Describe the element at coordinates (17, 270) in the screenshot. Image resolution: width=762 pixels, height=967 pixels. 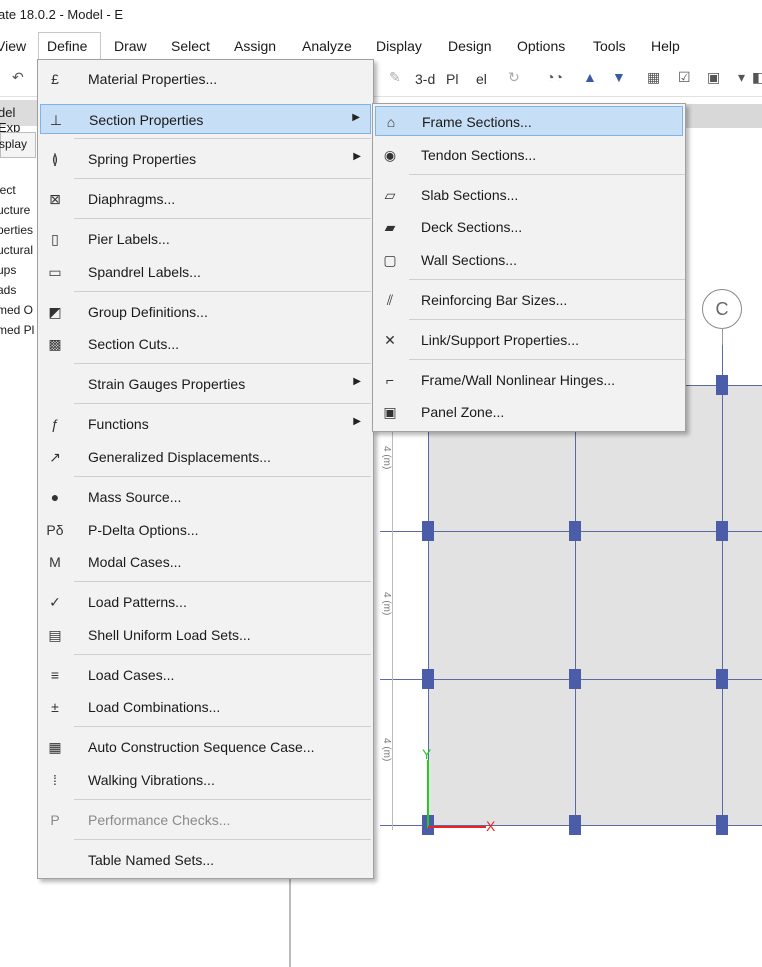
I see `tree-item: ups` at that location.